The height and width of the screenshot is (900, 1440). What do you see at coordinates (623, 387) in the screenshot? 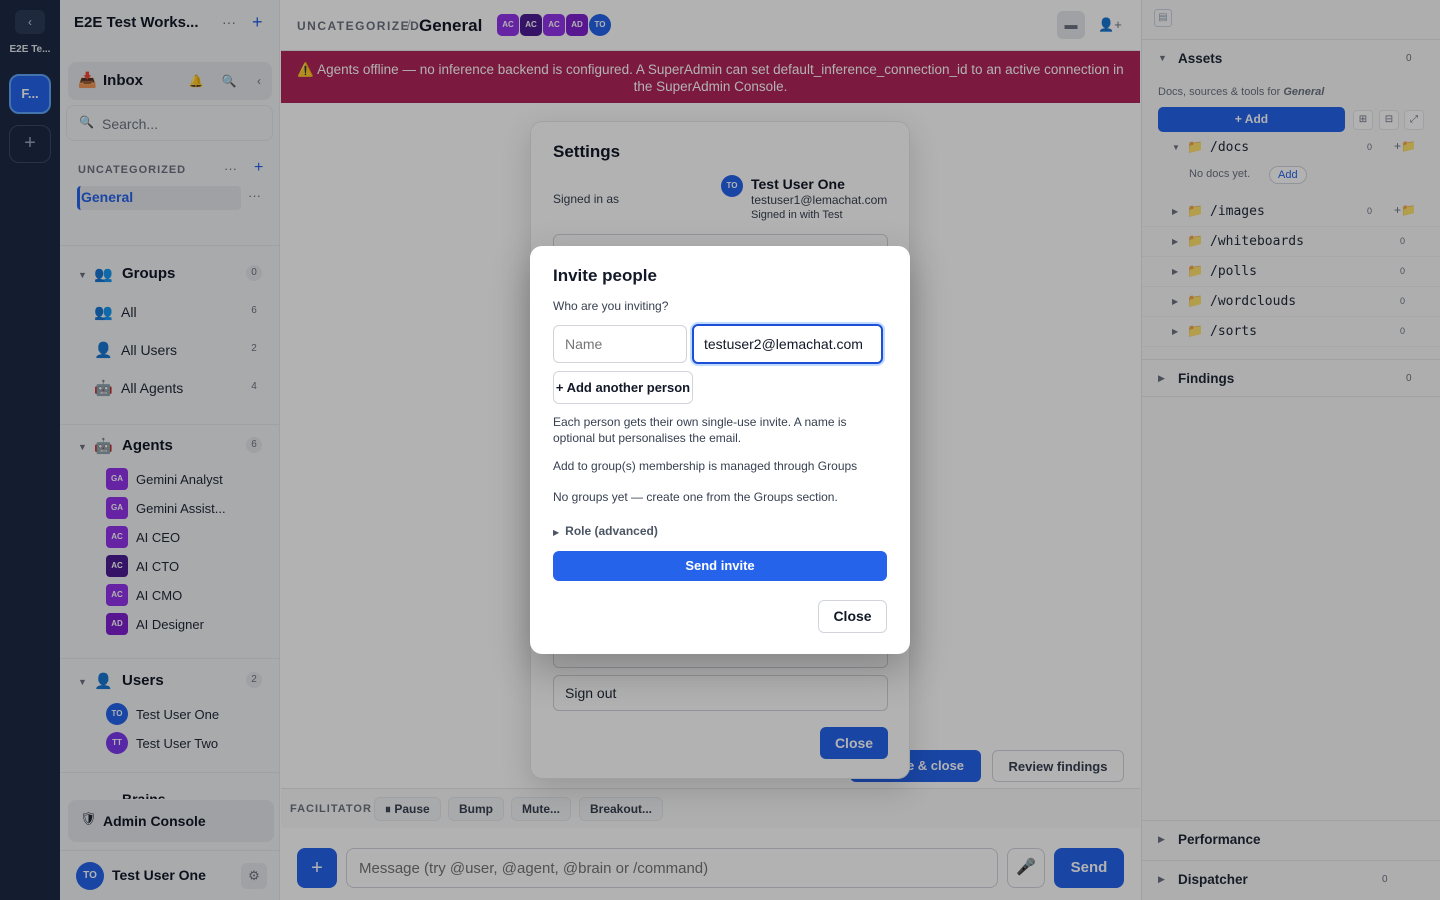
I see `add-another-person-button: + Add another person` at bounding box center [623, 387].